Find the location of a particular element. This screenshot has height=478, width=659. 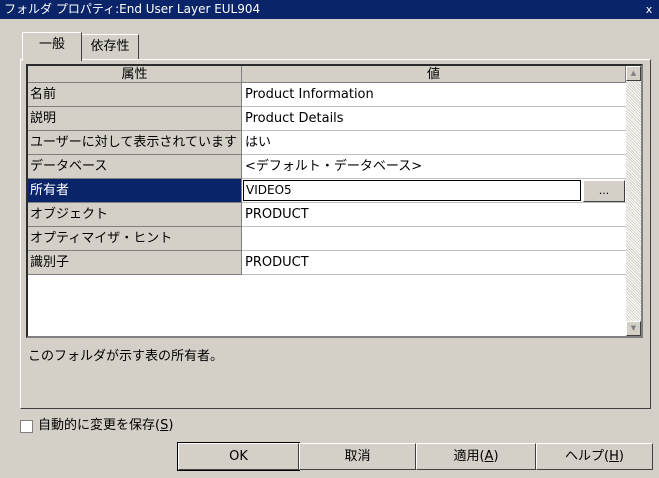

header-value: 値 is located at coordinates (434, 74).